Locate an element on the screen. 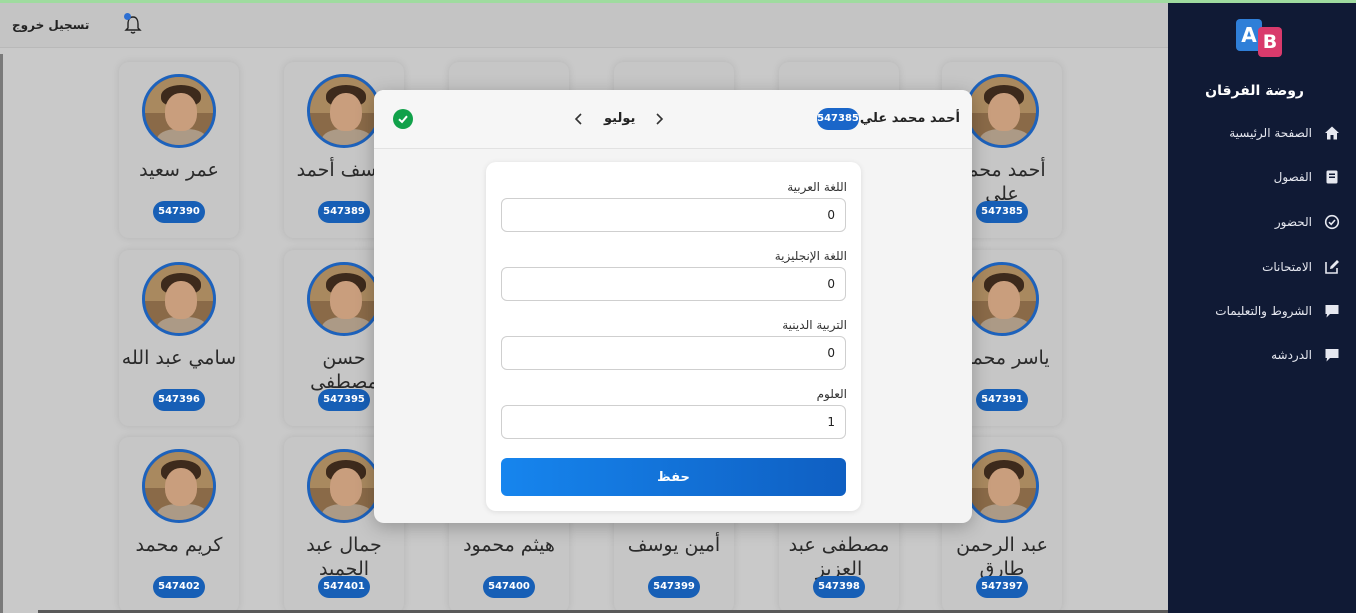 The image size is (1356, 613). student-name: سامي عبد الله is located at coordinates (179, 358).